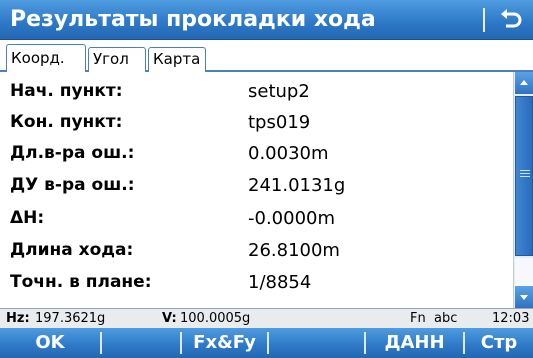 The image size is (533, 358). I want to click on window-title: Результаты прокладки хода, so click(193, 19).